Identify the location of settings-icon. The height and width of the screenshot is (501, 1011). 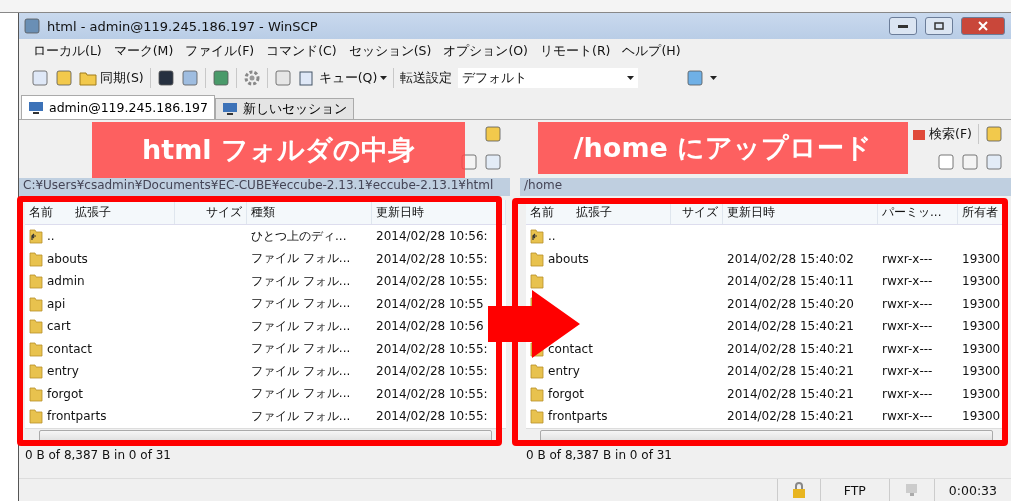
(251, 78).